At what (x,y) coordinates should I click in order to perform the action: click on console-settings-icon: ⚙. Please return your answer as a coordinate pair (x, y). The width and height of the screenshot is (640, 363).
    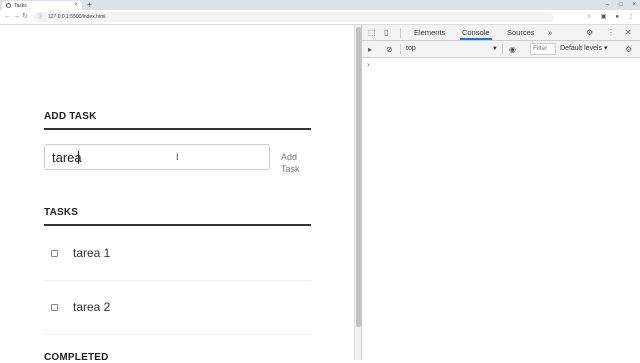
    Looking at the image, I should click on (628, 49).